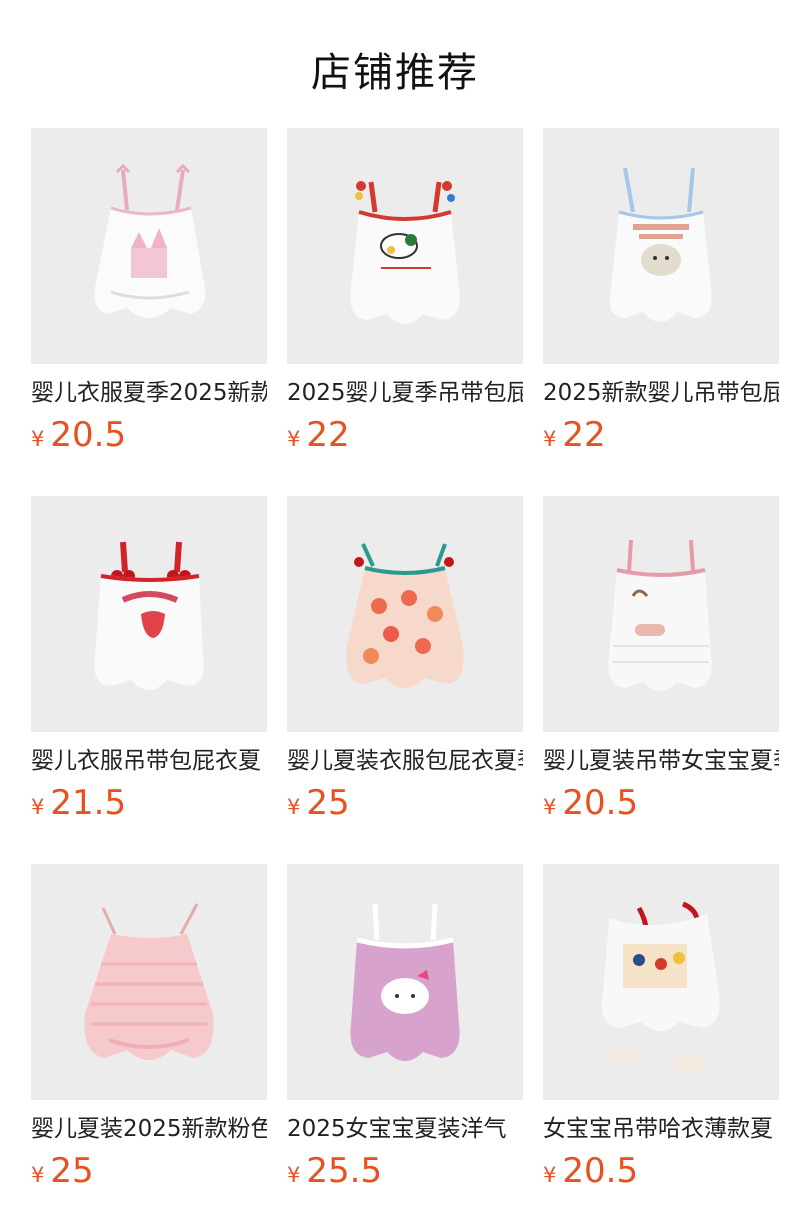  I want to click on tulip-print-romper-image, so click(405, 614).